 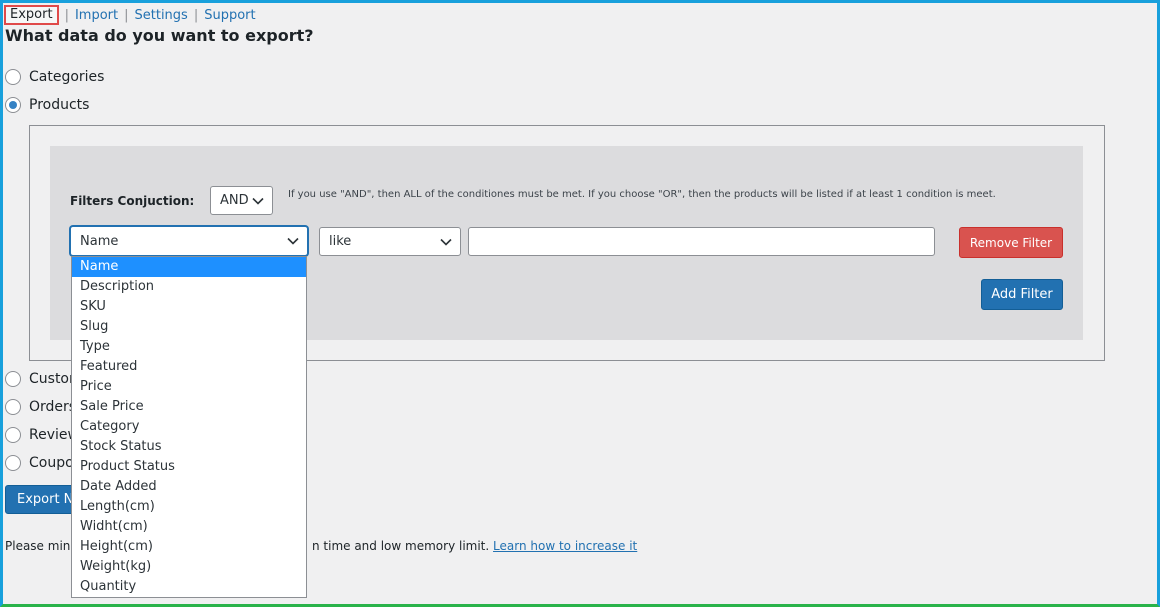 I want to click on conjunction-select: AND, so click(x=241, y=200).